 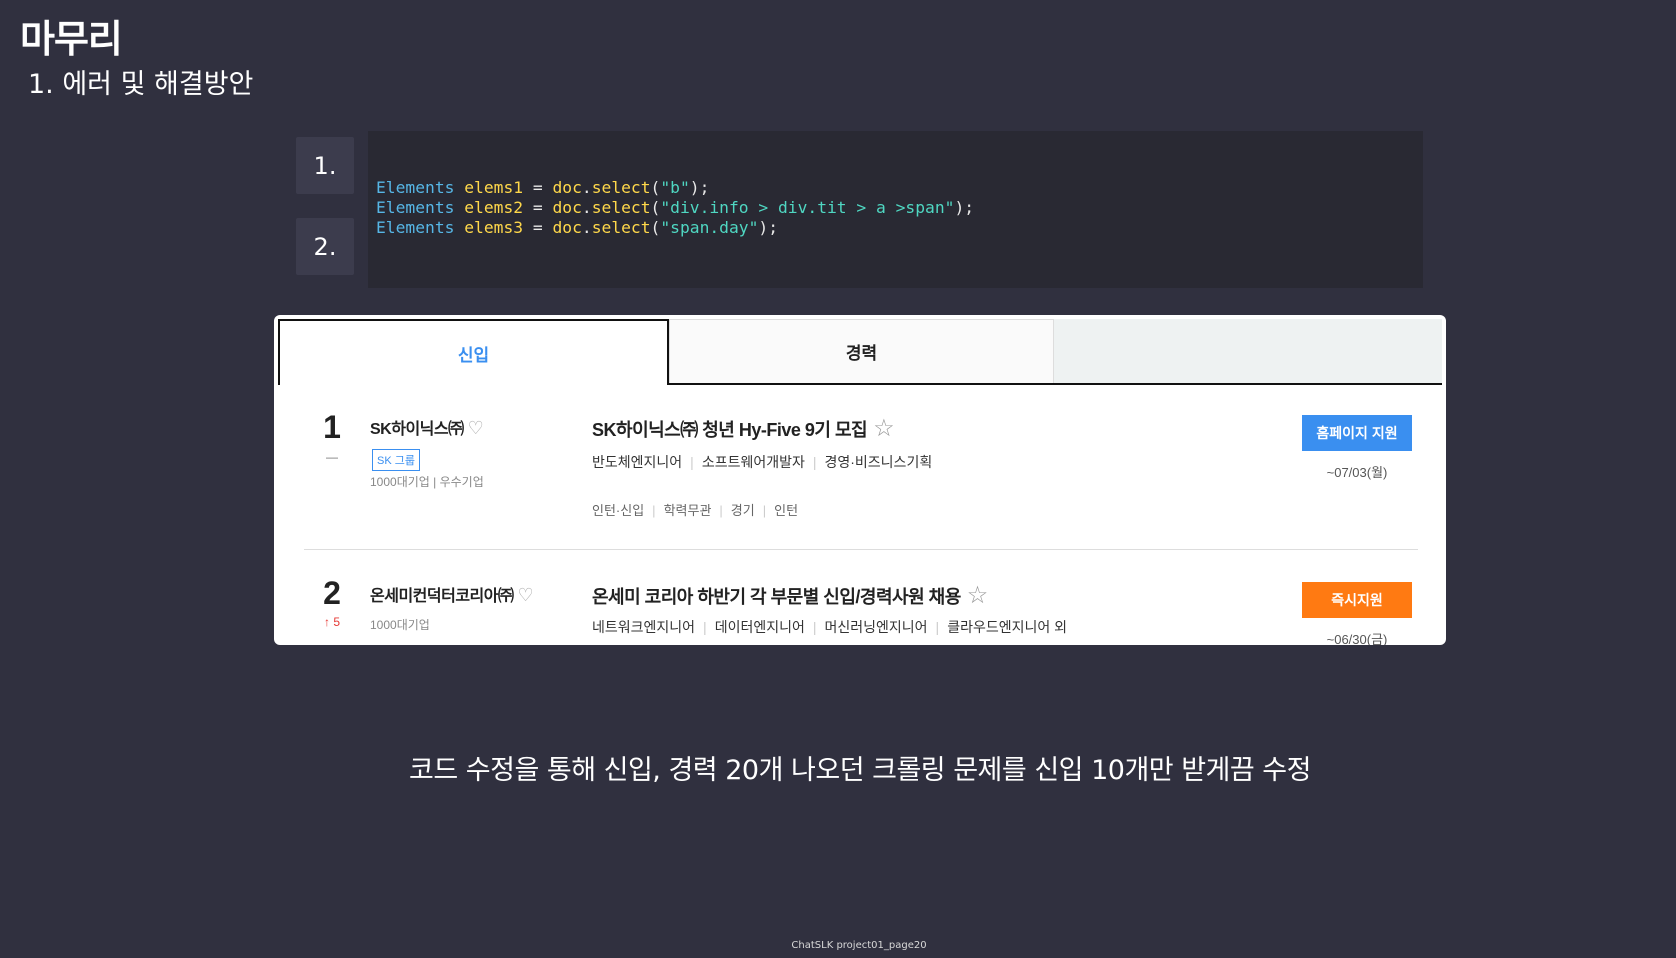 What do you see at coordinates (1357, 638) in the screenshot?
I see `deadline: ~06/30(금)` at bounding box center [1357, 638].